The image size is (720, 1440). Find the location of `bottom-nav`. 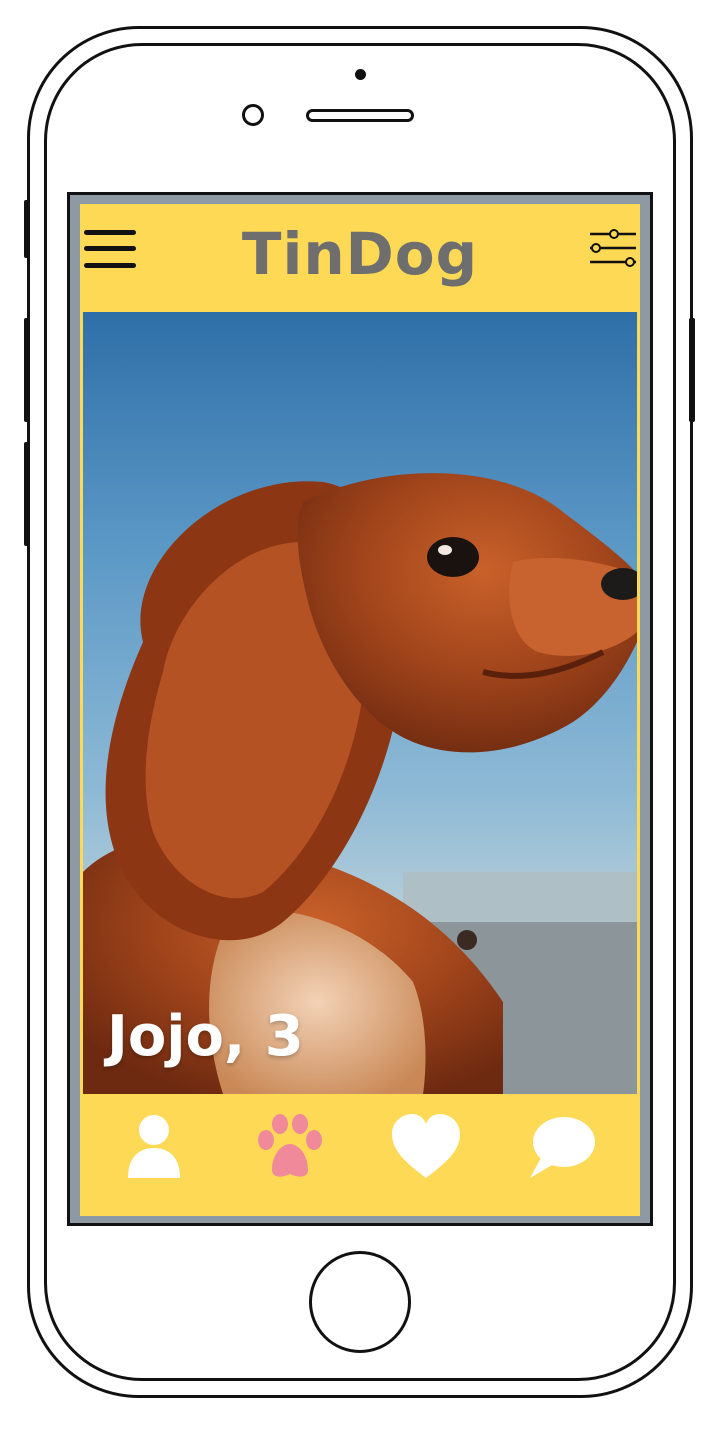

bottom-nav is located at coordinates (360, 1155).